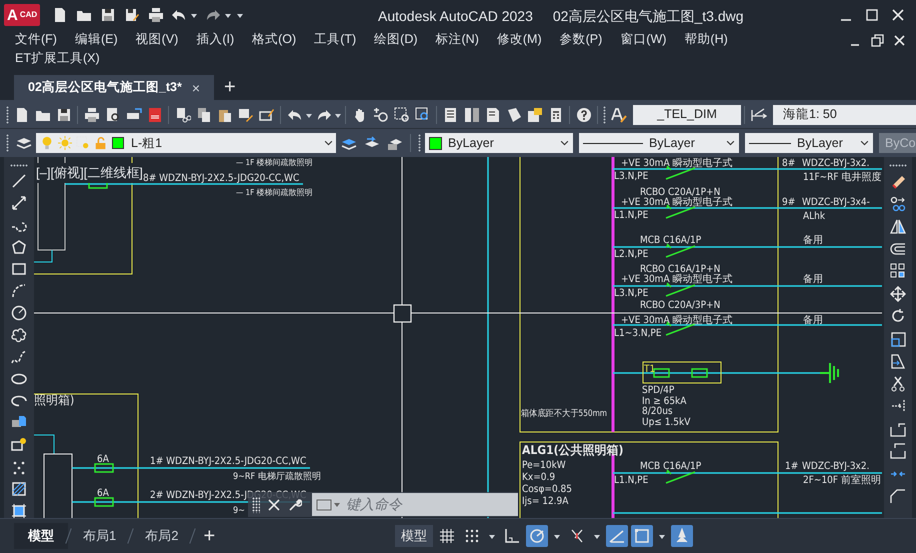 The height and width of the screenshot is (553, 916). Describe the element at coordinates (545, 501) in the screenshot. I see `drawing-label: Ijs= 12.9A` at that location.